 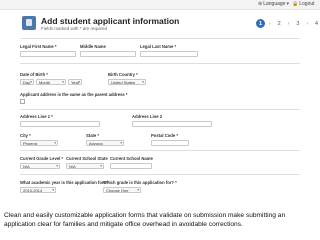 What do you see at coordinates (131, 166) in the screenshot?
I see `school-name-input` at bounding box center [131, 166].